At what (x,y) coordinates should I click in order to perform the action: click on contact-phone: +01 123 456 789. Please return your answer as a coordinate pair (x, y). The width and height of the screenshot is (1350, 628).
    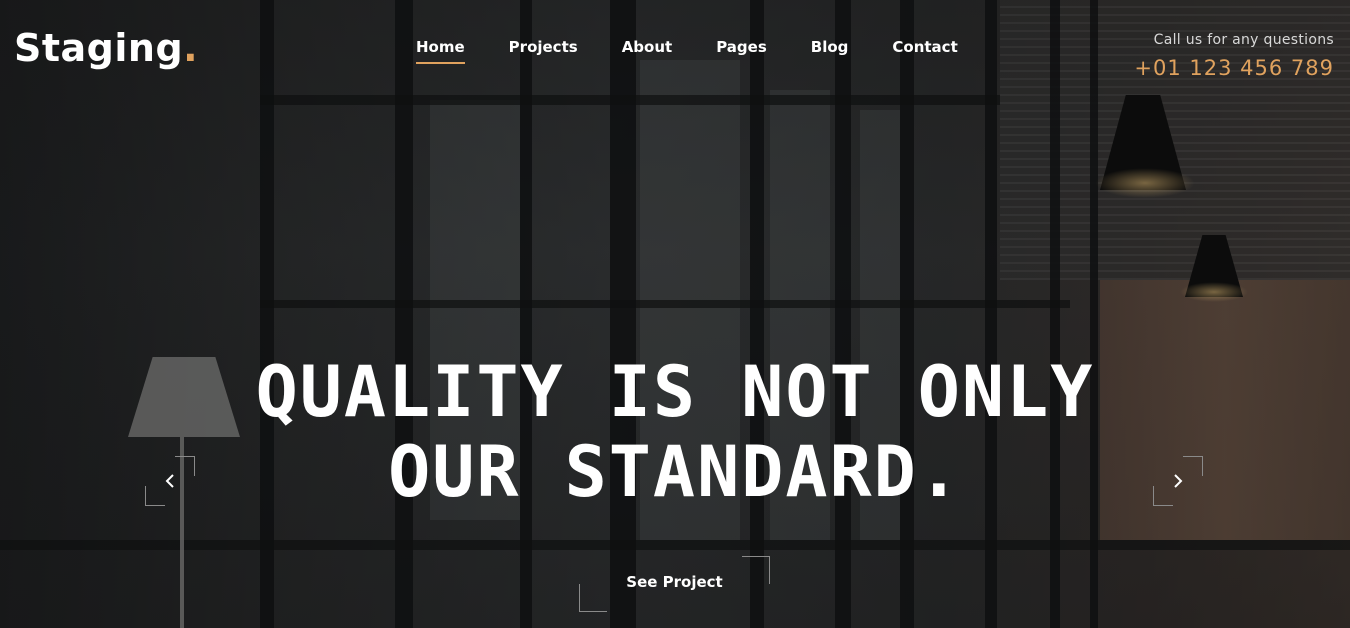
    Looking at the image, I should click on (1234, 68).